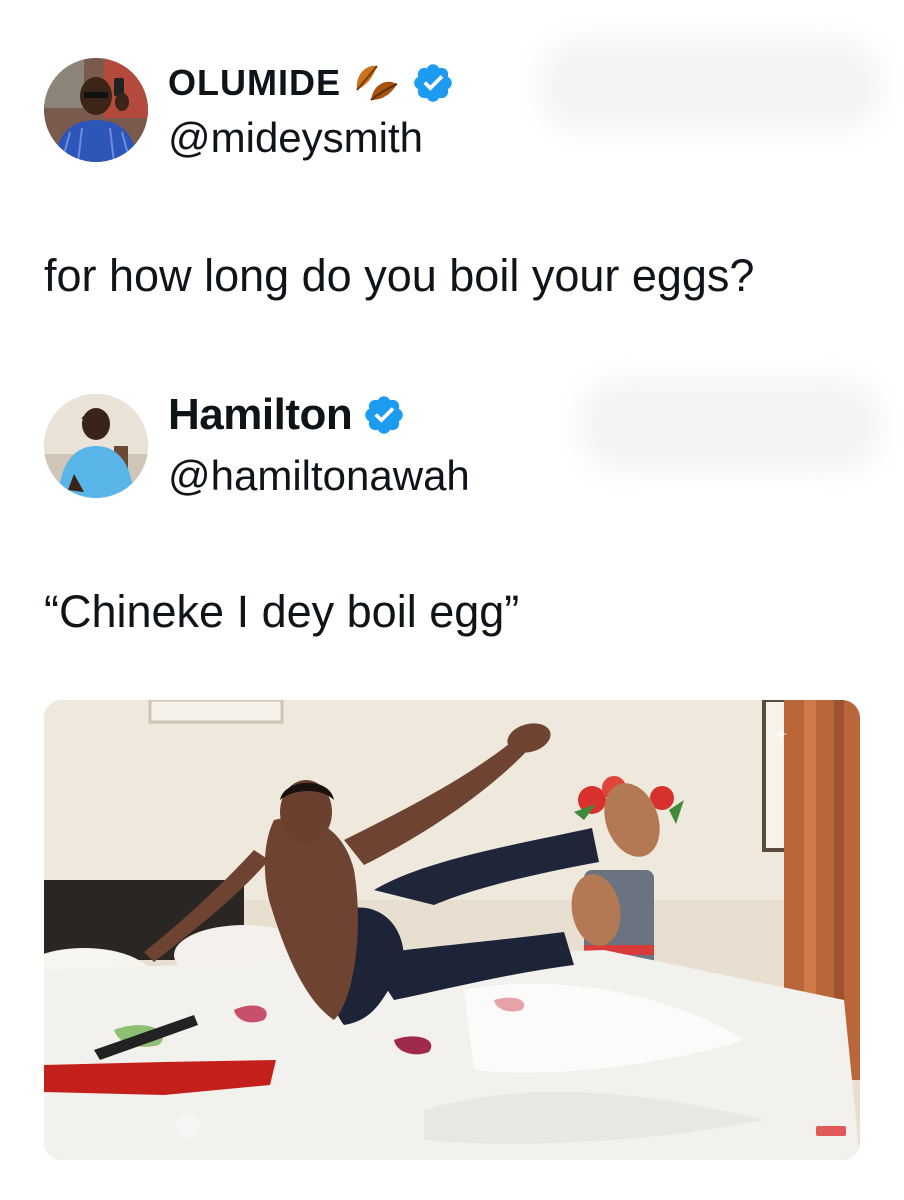  I want to click on display-name: Hamilton, so click(260, 415).